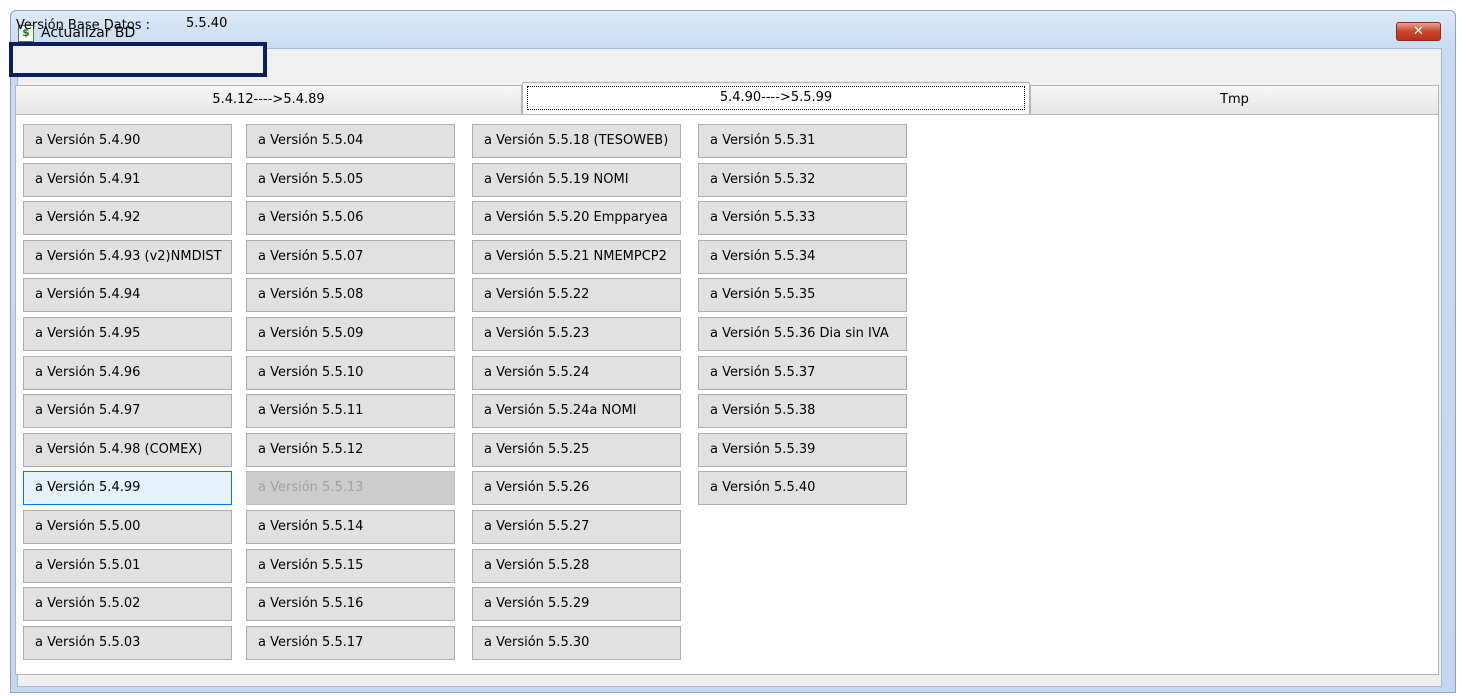 The width and height of the screenshot is (1466, 696). What do you see at coordinates (350, 334) in the screenshot?
I see `version-button: a Versión 5.5.09` at bounding box center [350, 334].